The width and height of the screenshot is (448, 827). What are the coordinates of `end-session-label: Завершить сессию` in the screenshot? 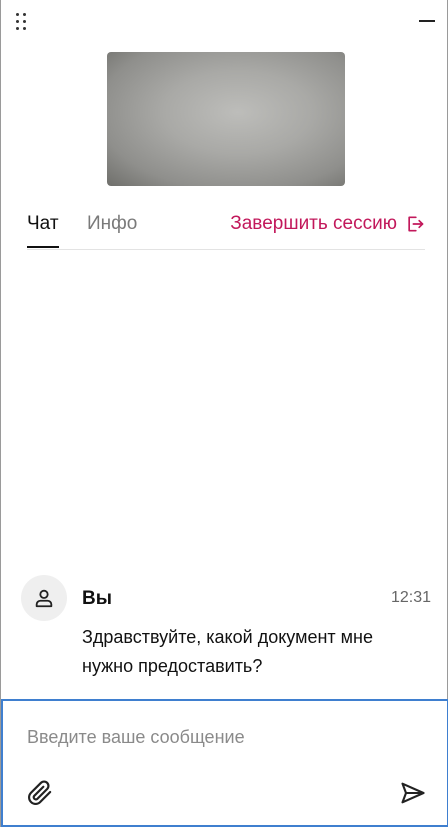 It's located at (313, 223).